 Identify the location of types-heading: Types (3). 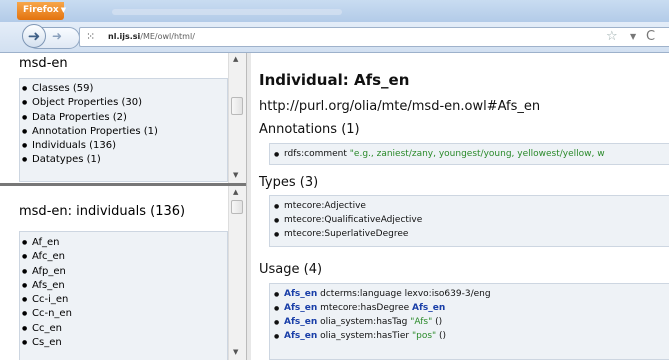
(289, 182).